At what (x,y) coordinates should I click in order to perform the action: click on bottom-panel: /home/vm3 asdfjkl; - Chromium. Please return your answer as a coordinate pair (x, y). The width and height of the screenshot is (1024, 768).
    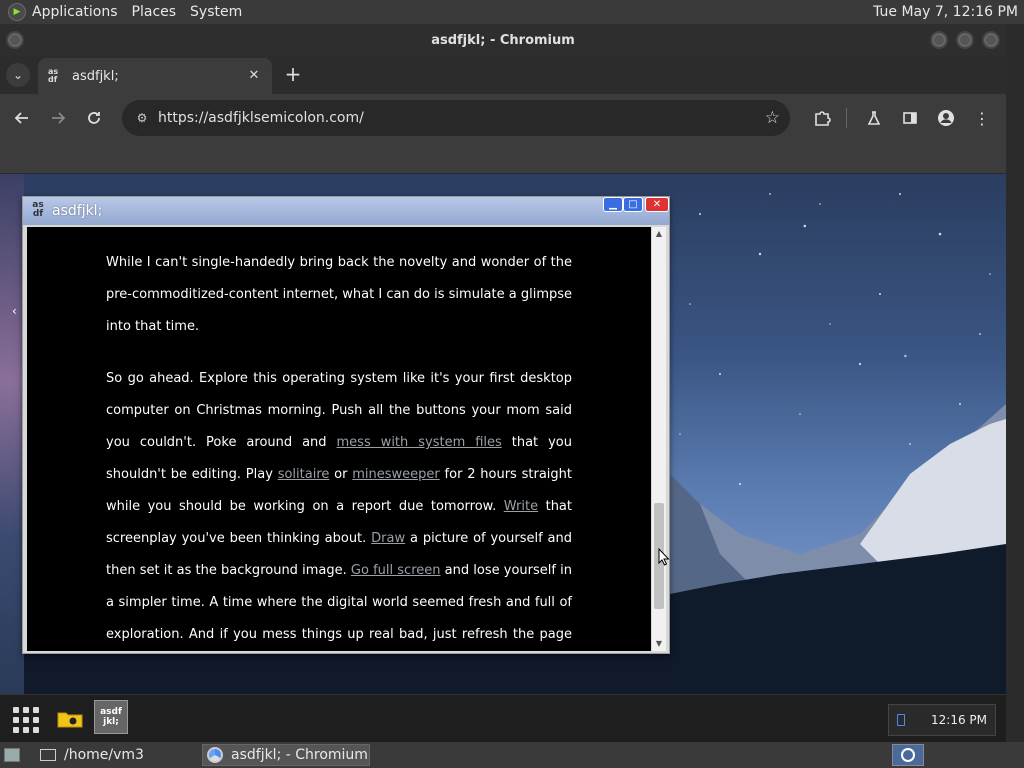
    Looking at the image, I should click on (512, 755).